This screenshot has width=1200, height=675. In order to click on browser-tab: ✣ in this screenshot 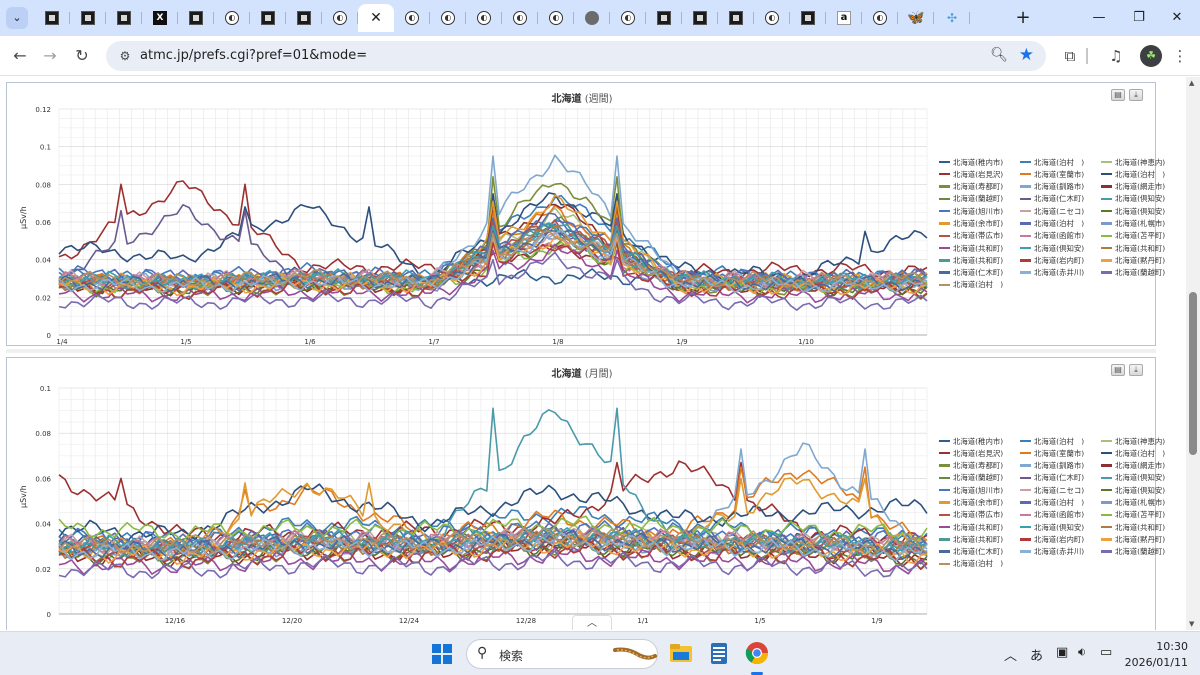, I will do `click(952, 18)`.